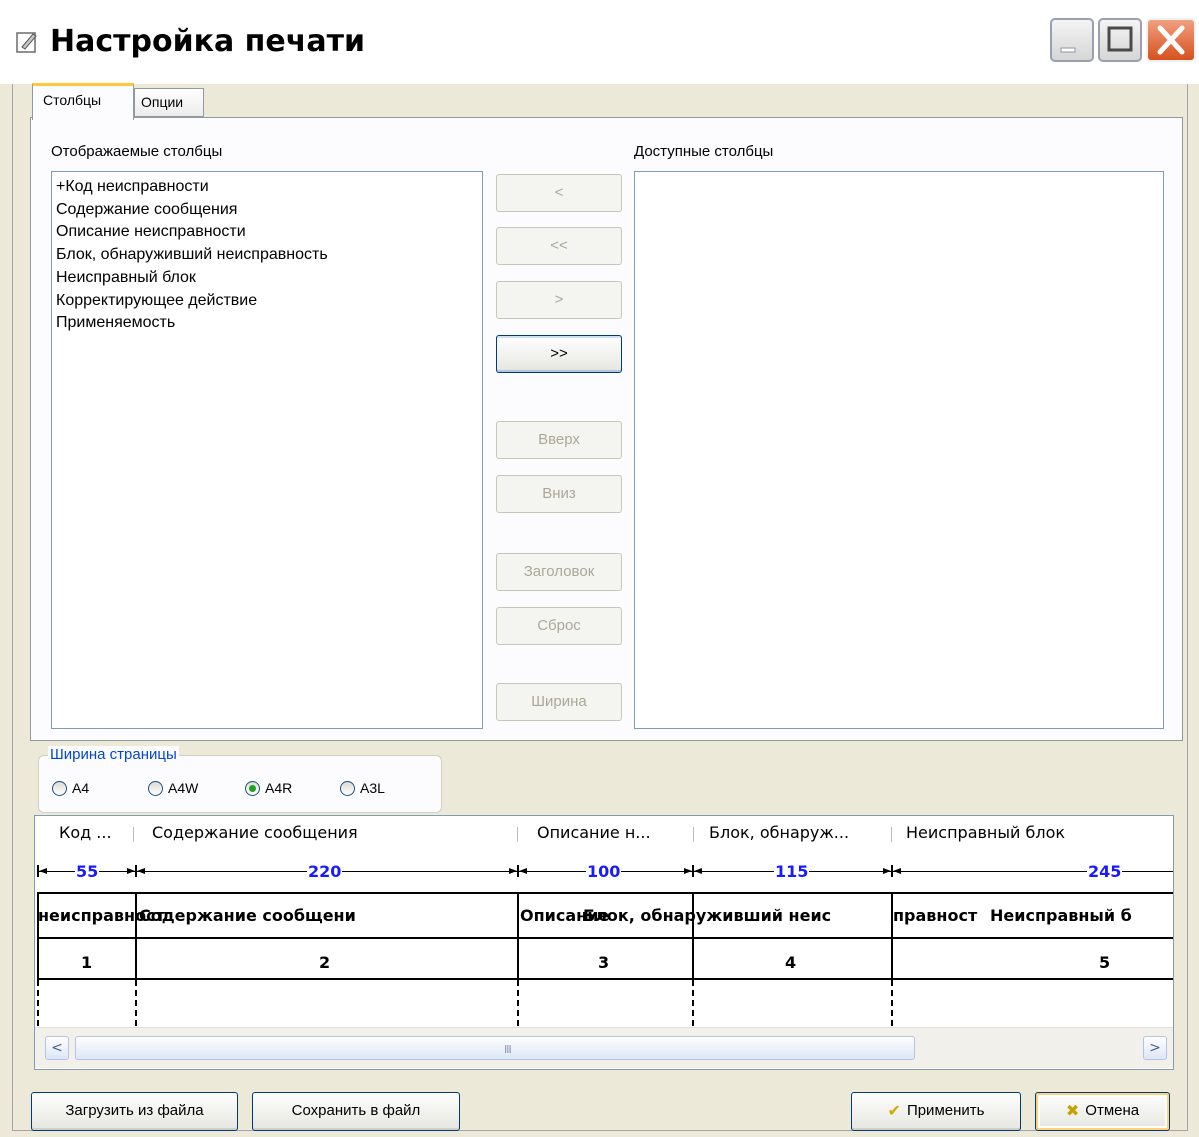  I want to click on cancel-label: Отмена, so click(1112, 1110).